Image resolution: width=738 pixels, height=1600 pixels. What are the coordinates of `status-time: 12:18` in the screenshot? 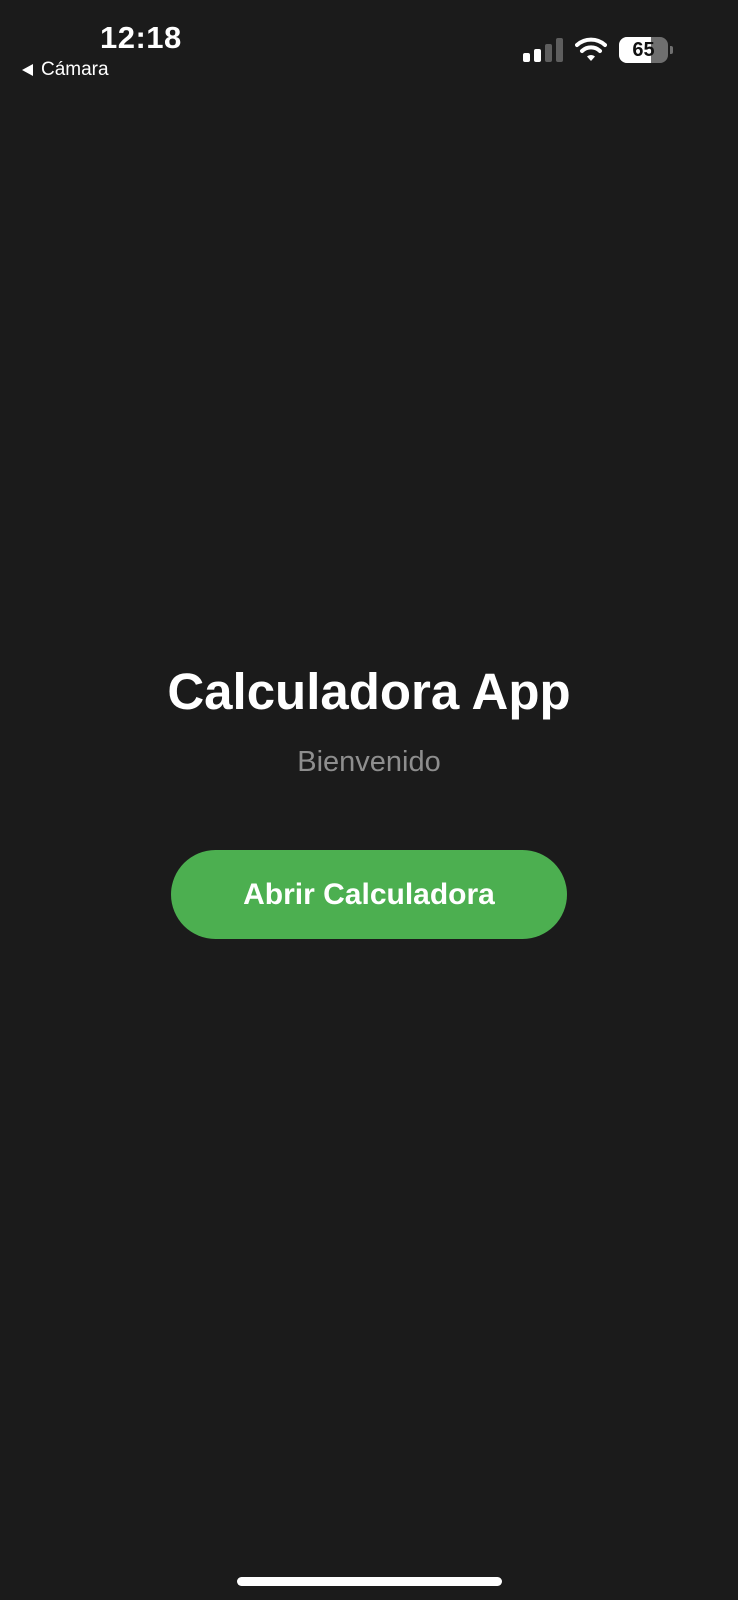 It's located at (141, 37).